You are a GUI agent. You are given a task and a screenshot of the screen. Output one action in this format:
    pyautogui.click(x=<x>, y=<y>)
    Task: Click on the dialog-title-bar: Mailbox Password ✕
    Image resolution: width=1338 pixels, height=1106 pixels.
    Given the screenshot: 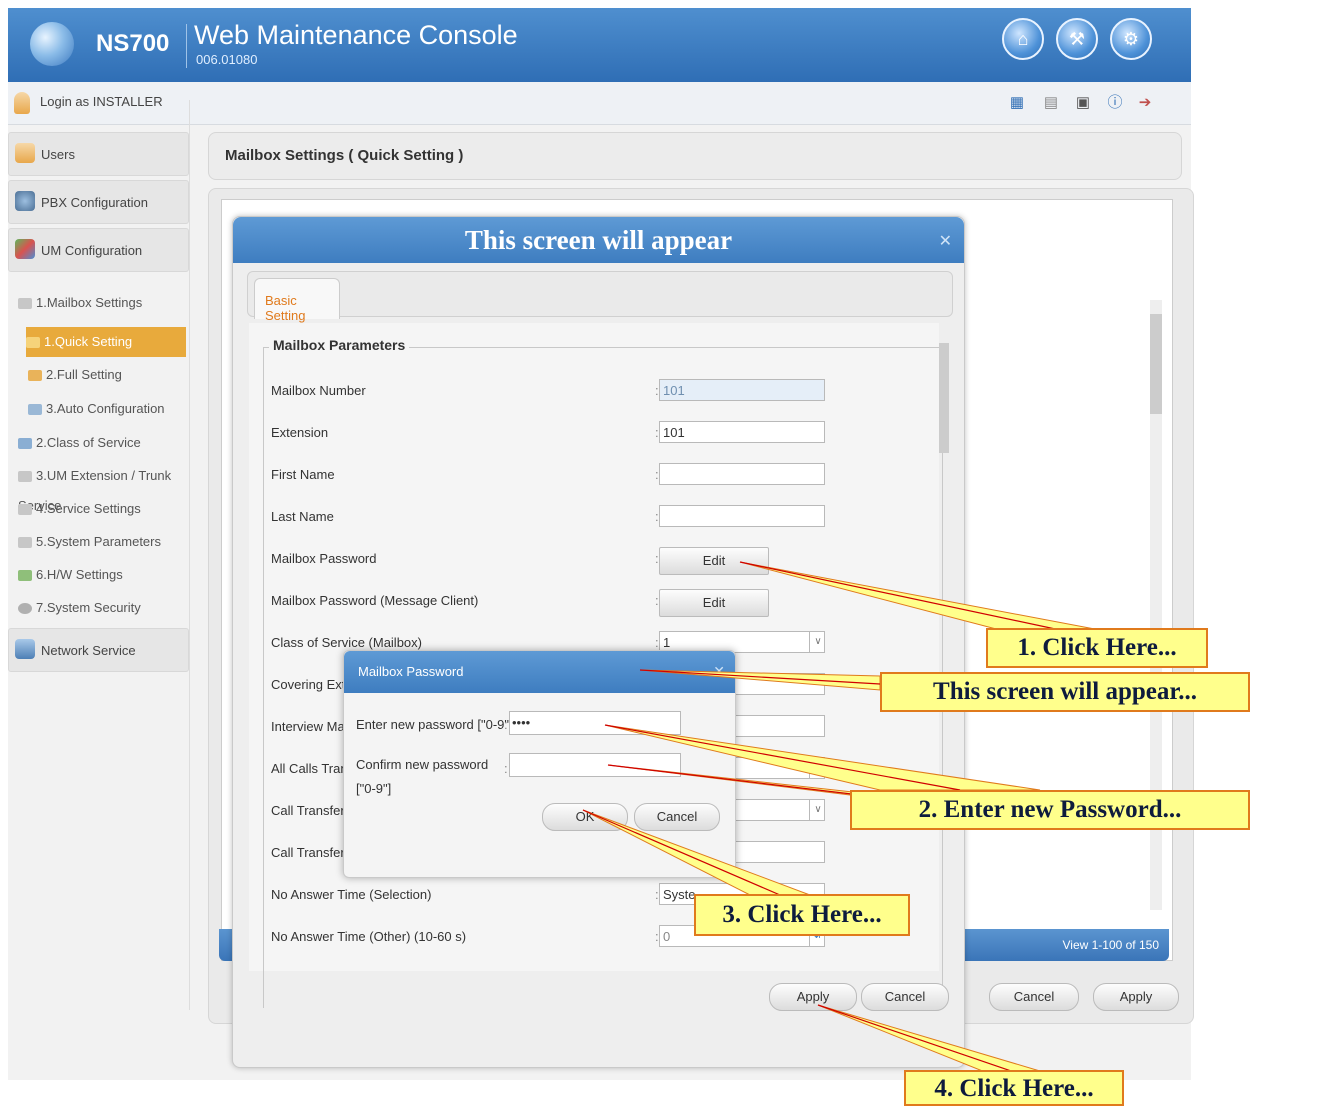 What is the action you would take?
    pyautogui.click(x=539, y=672)
    